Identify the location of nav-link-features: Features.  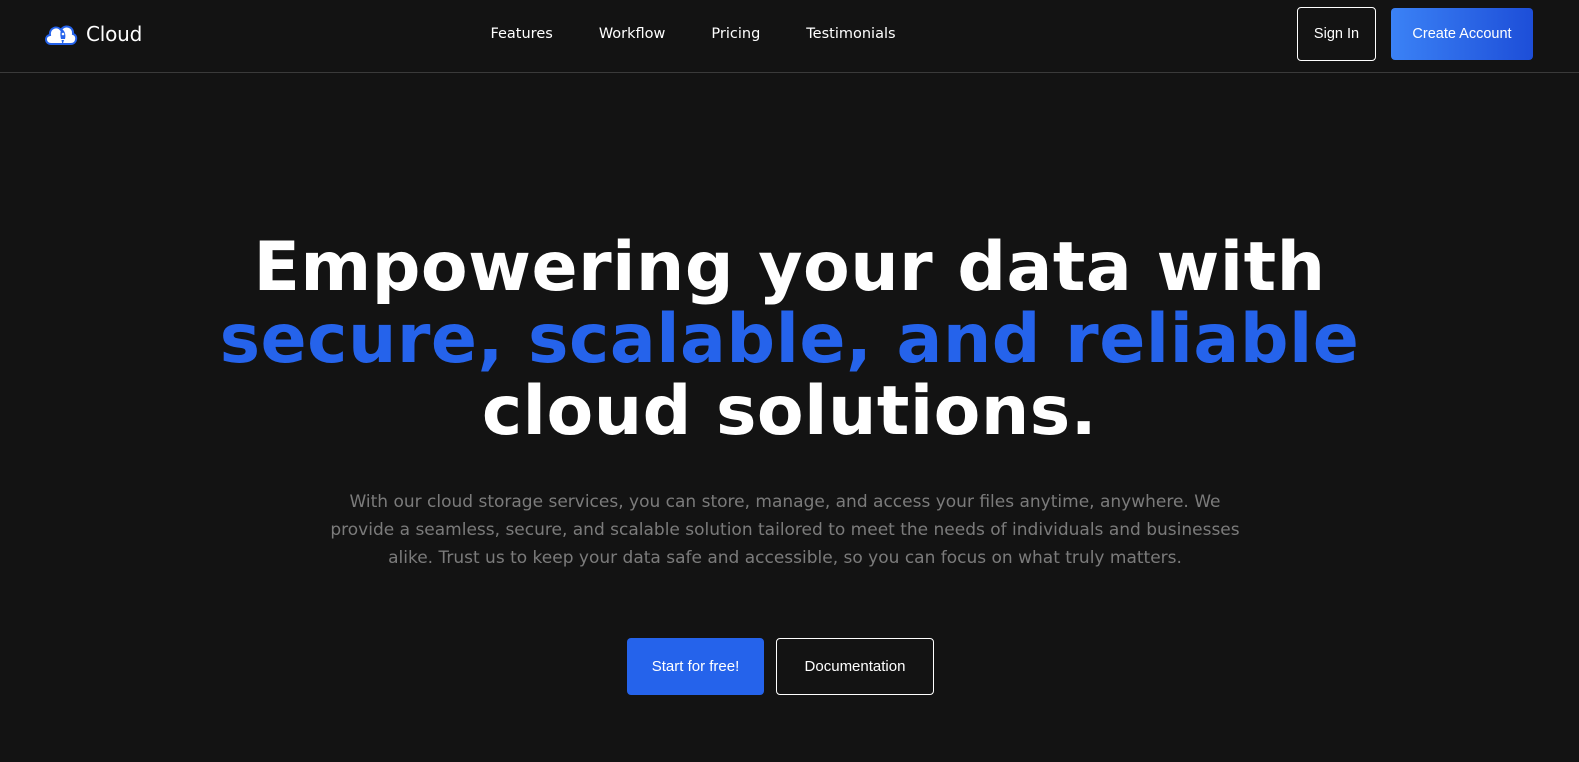
(521, 34).